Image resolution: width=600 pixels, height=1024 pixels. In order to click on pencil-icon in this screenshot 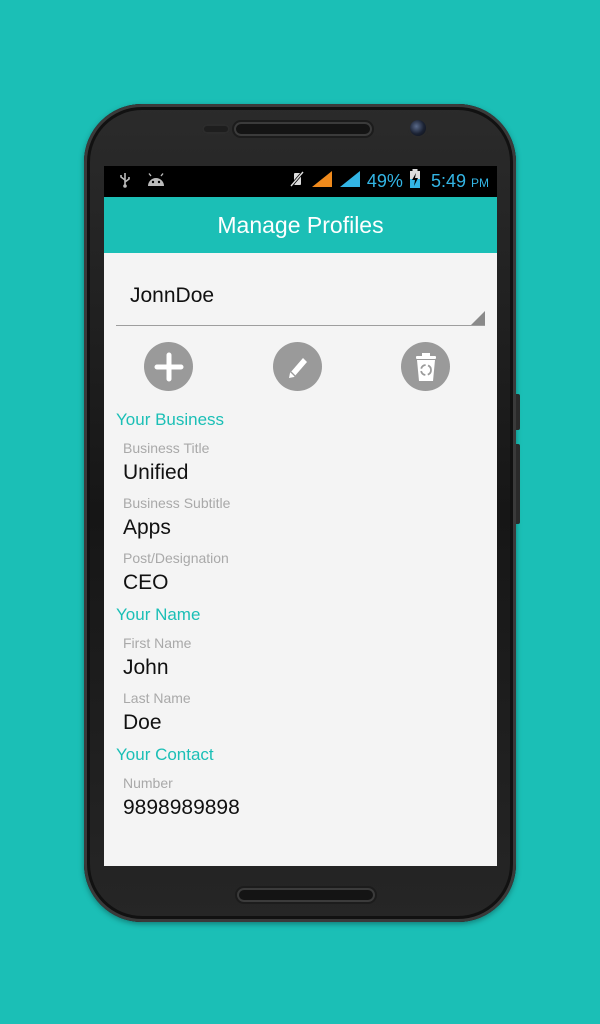, I will do `click(297, 367)`.